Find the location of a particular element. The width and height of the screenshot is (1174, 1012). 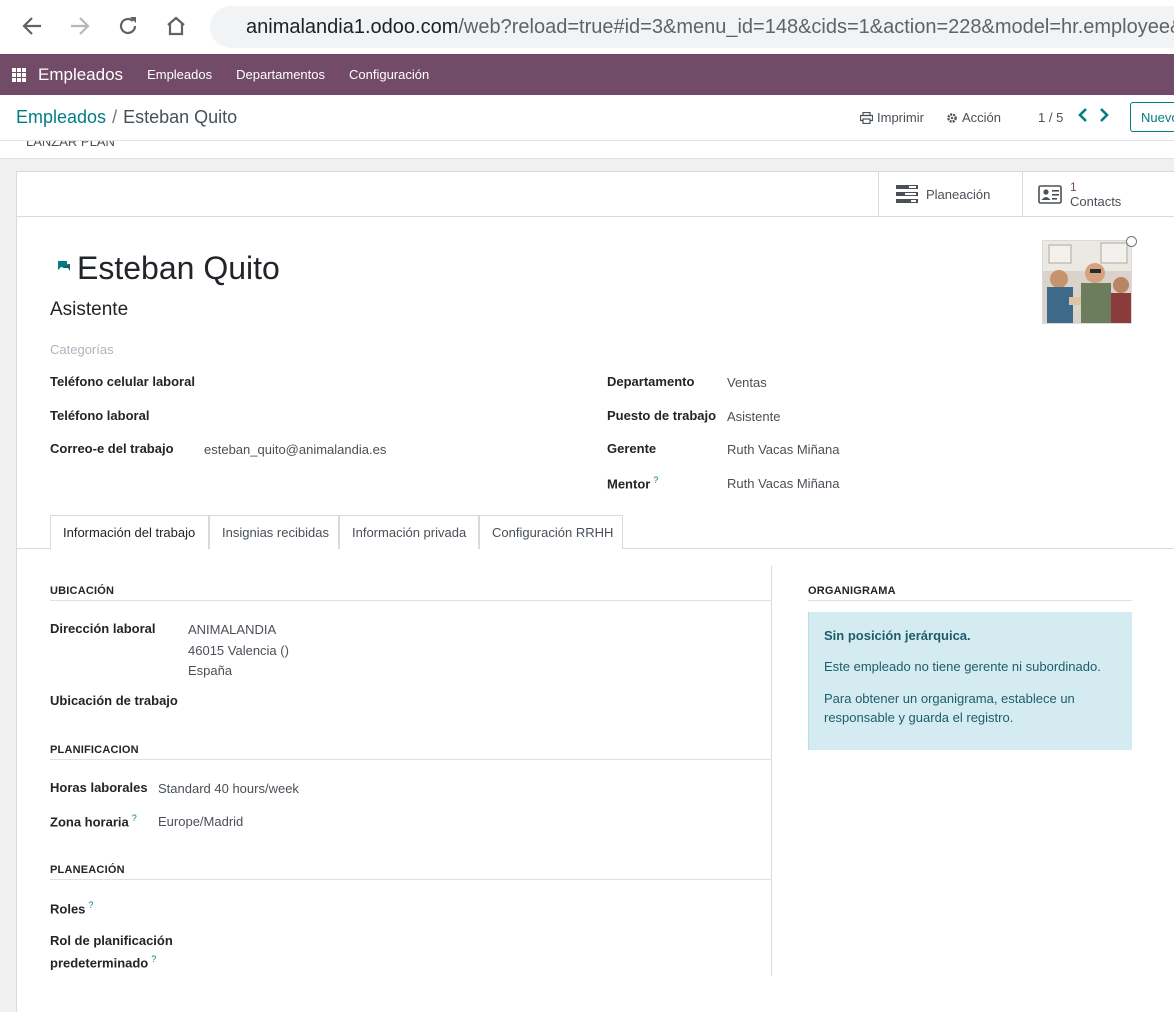

app-name: Empleados is located at coordinates (80, 75).